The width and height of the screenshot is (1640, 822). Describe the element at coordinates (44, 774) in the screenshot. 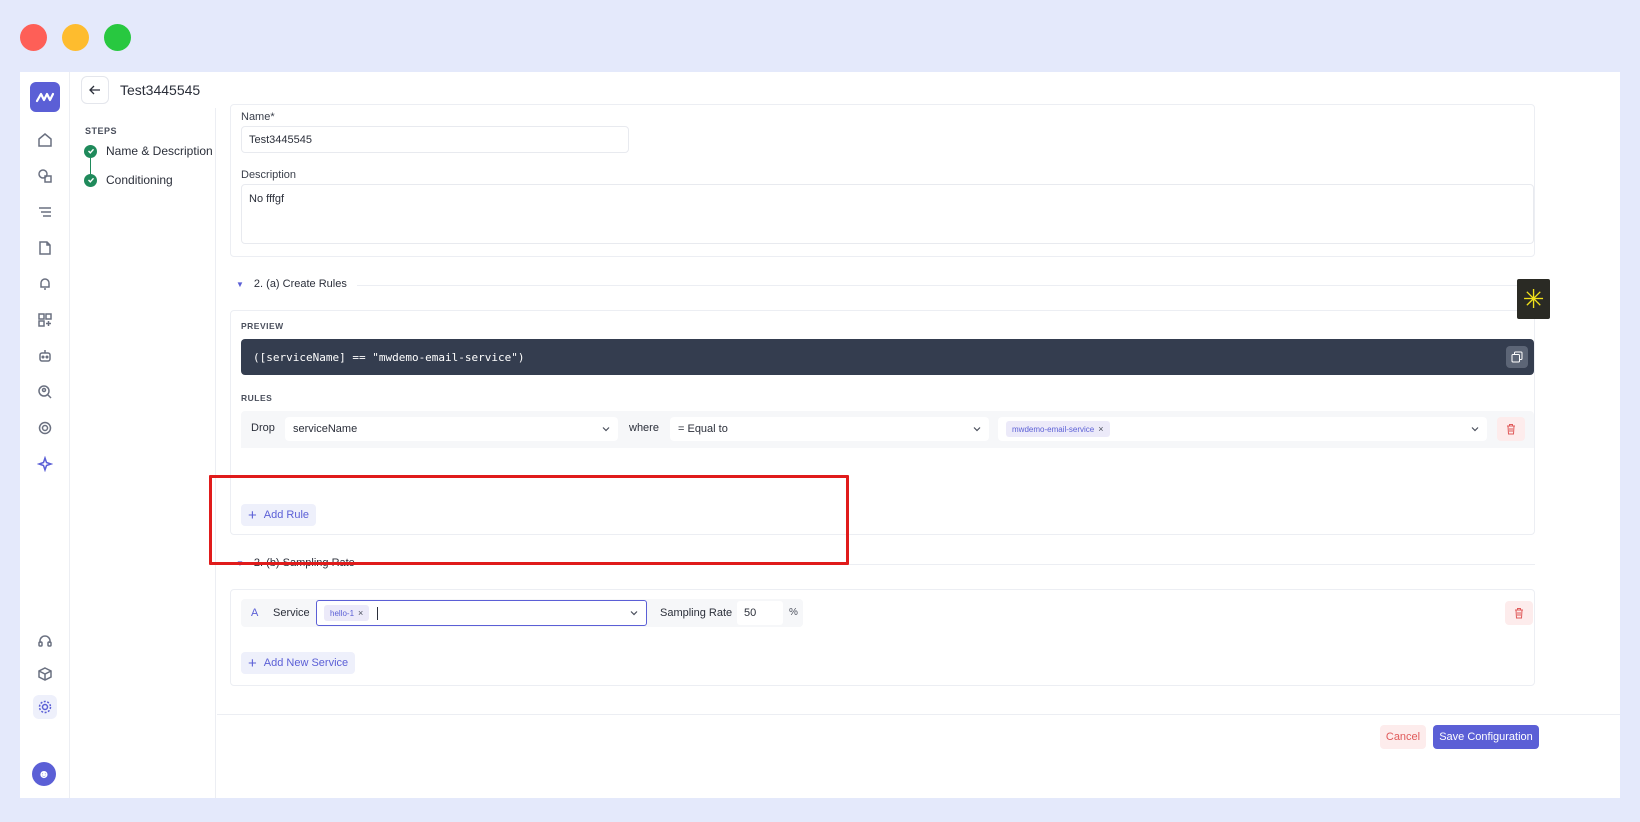

I see `user-avatar: ☻` at that location.